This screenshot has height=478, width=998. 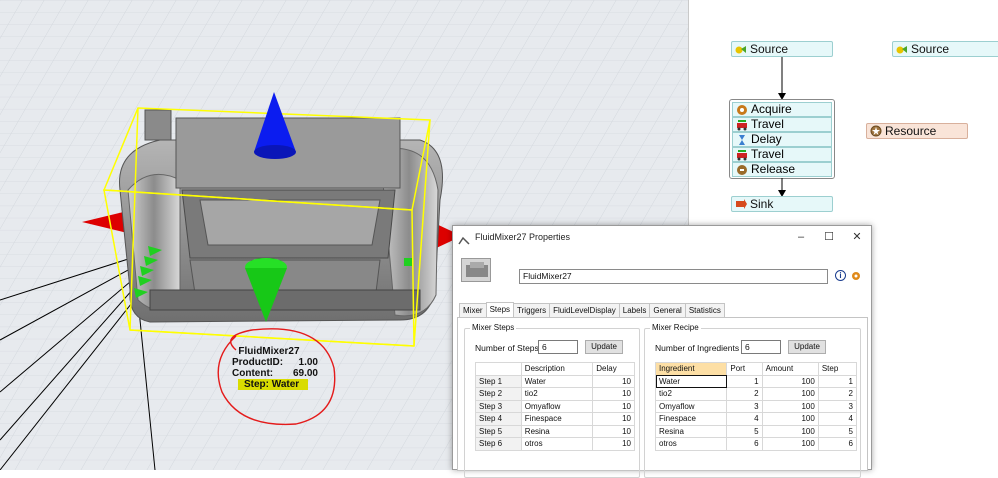 I want to click on steps-table-row: Step 2 tio2 10, so click(x=555, y=394).